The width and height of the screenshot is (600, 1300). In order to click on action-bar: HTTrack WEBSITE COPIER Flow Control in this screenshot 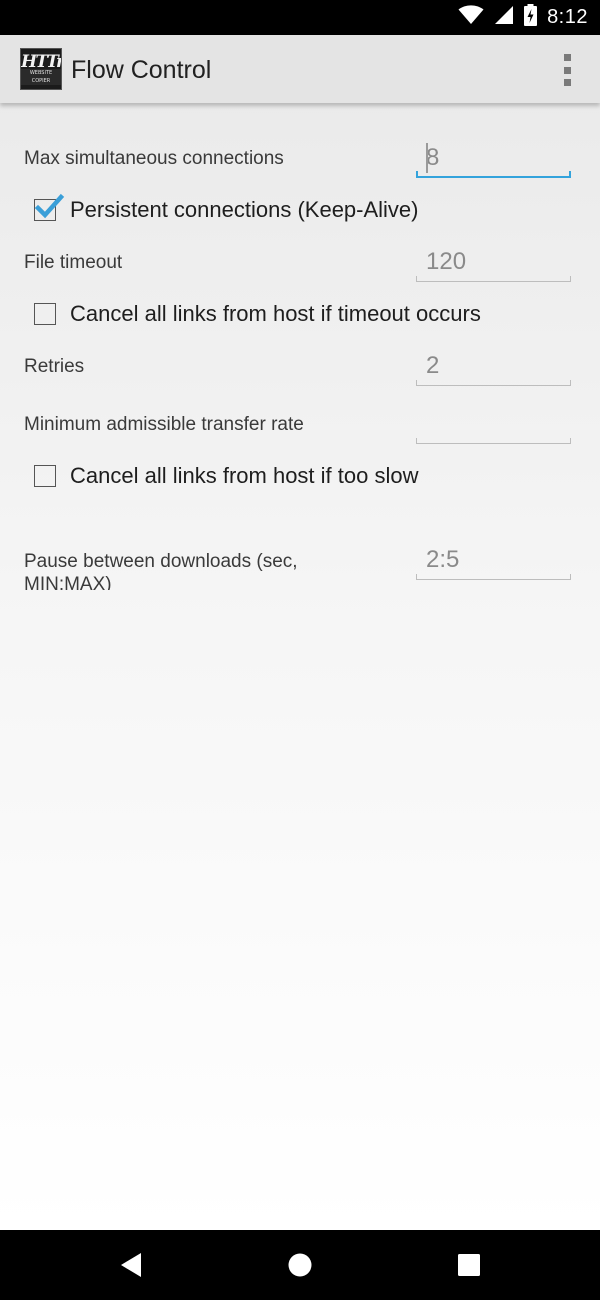, I will do `click(300, 69)`.